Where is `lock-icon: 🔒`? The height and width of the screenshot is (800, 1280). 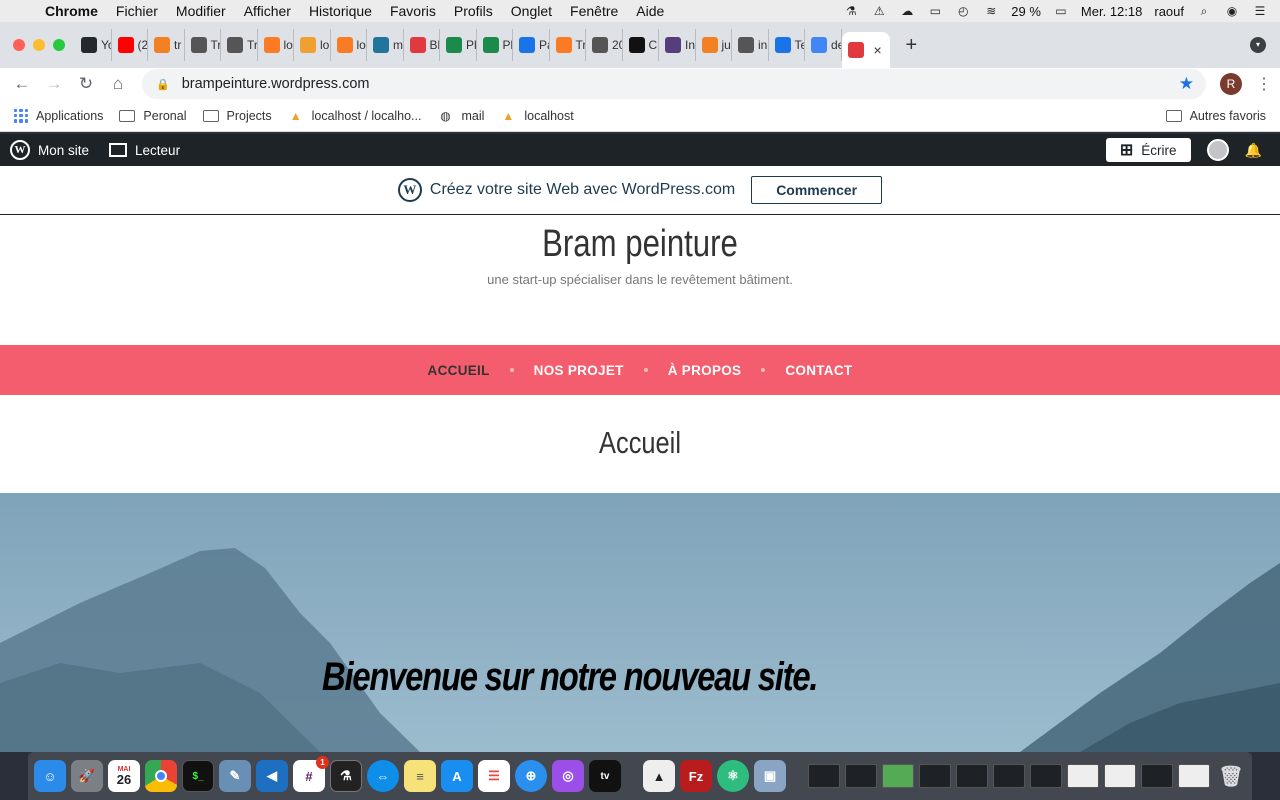
lock-icon: 🔒 is located at coordinates (163, 84).